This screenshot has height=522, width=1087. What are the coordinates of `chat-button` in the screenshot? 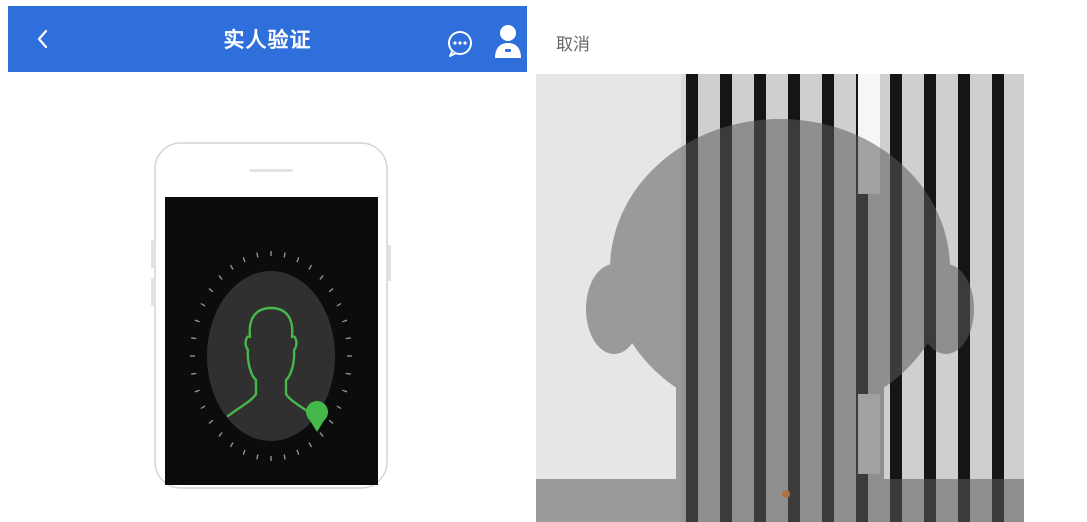 It's located at (460, 43).